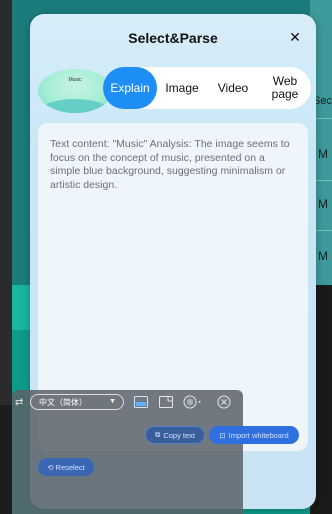 The width and height of the screenshot is (332, 514). I want to click on close-icon: ✕, so click(295, 36).